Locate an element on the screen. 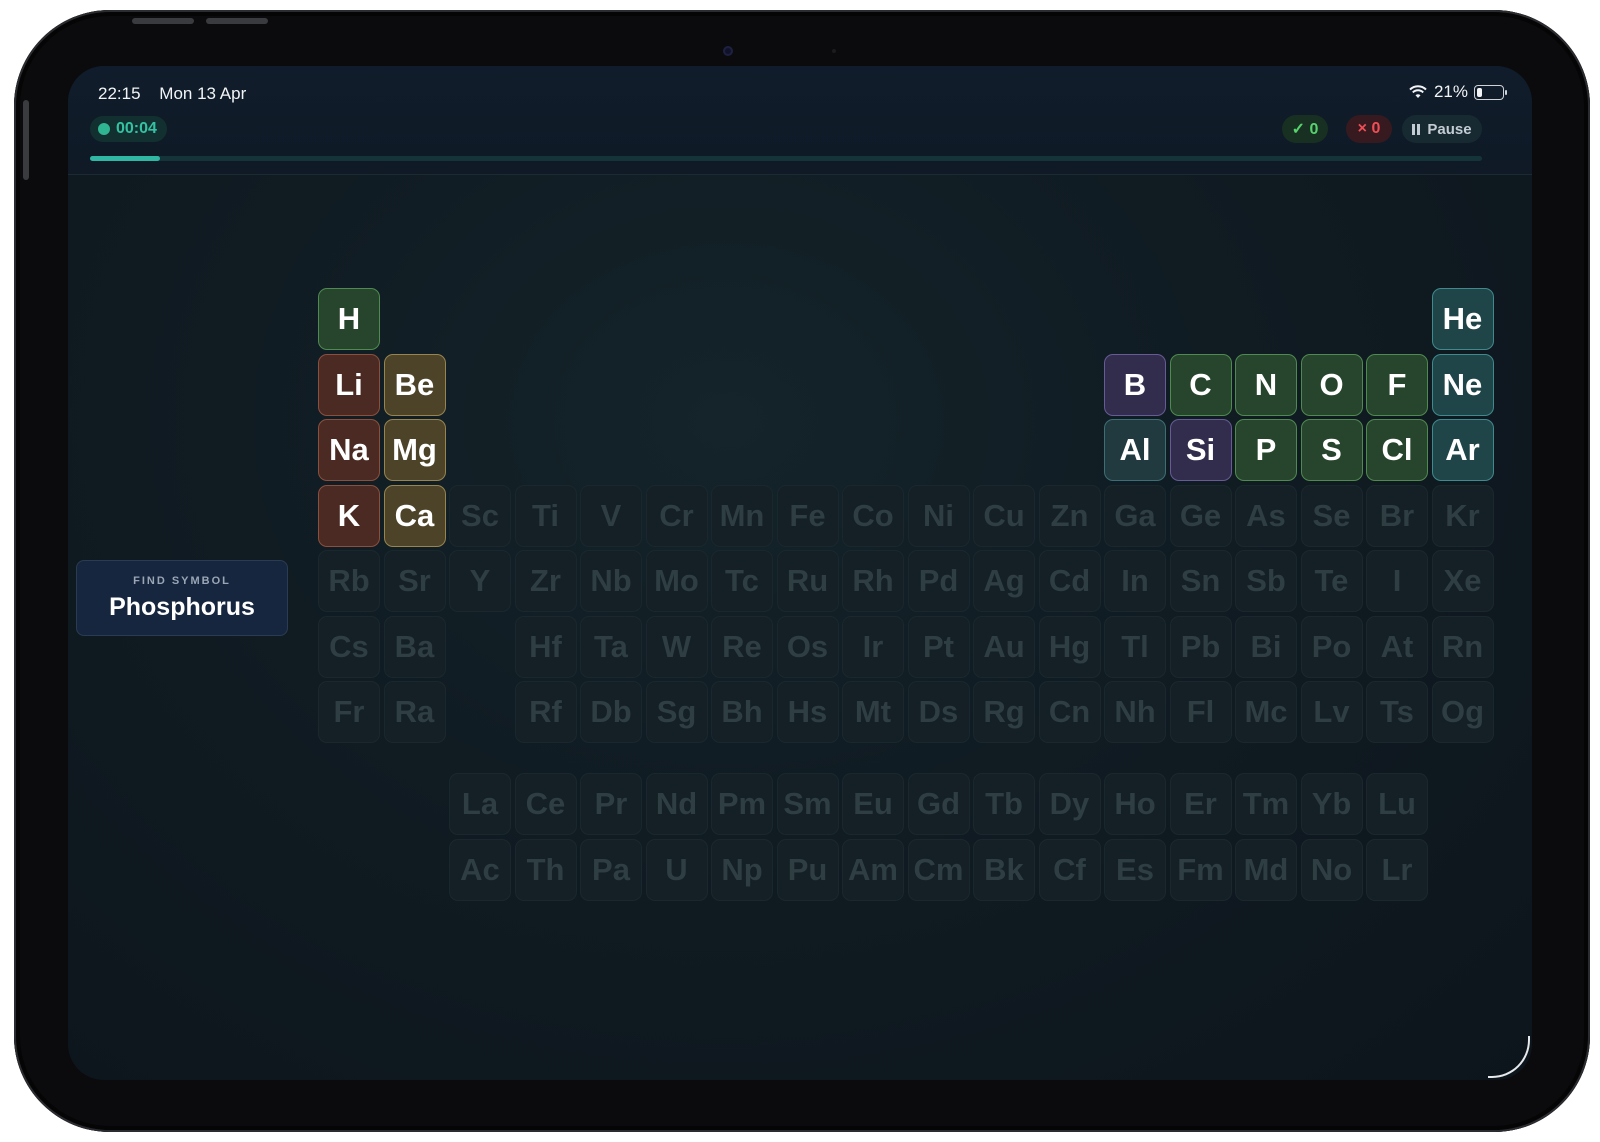 This screenshot has height=1142, width=1600. element-tile-s: S is located at coordinates (1331, 450).